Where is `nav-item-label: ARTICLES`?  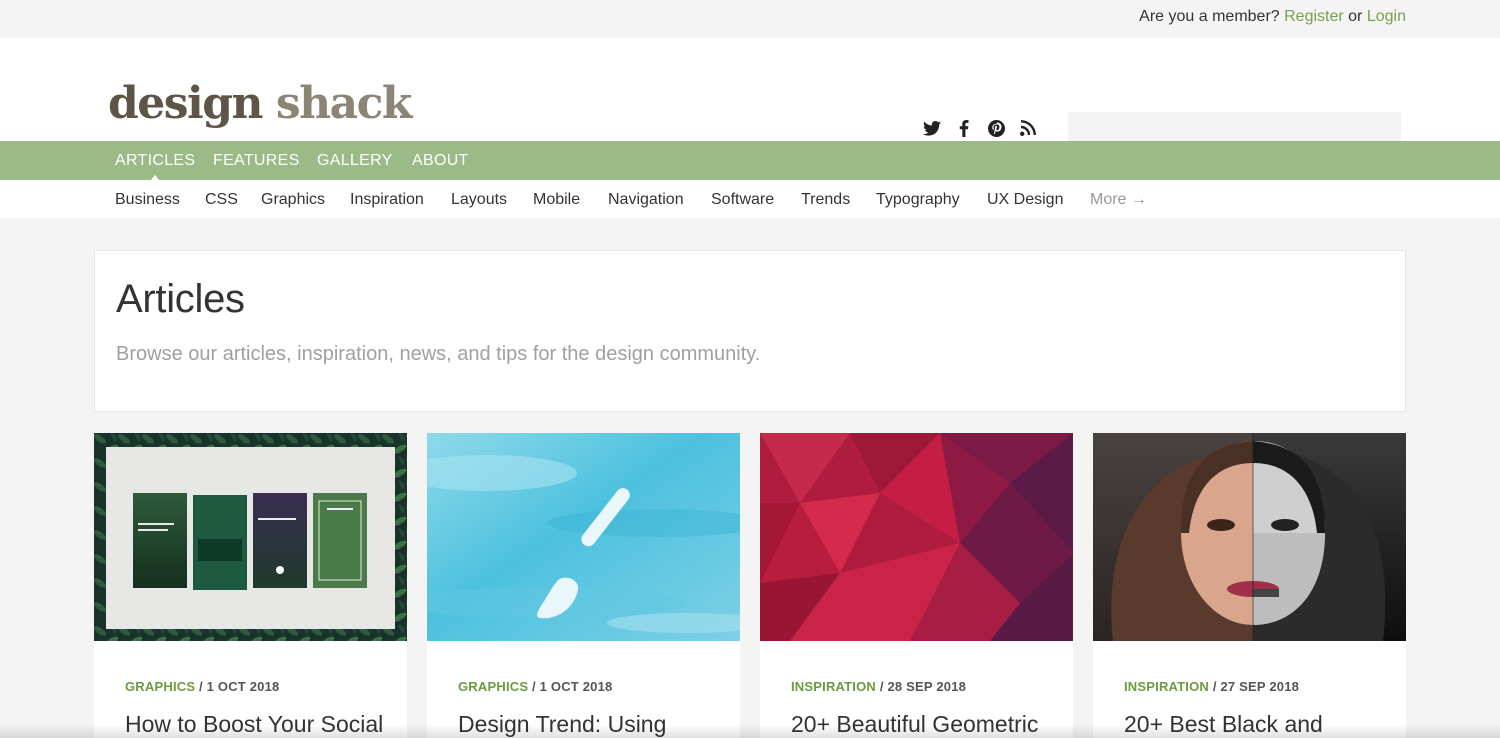
nav-item-label: ARTICLES is located at coordinates (155, 160).